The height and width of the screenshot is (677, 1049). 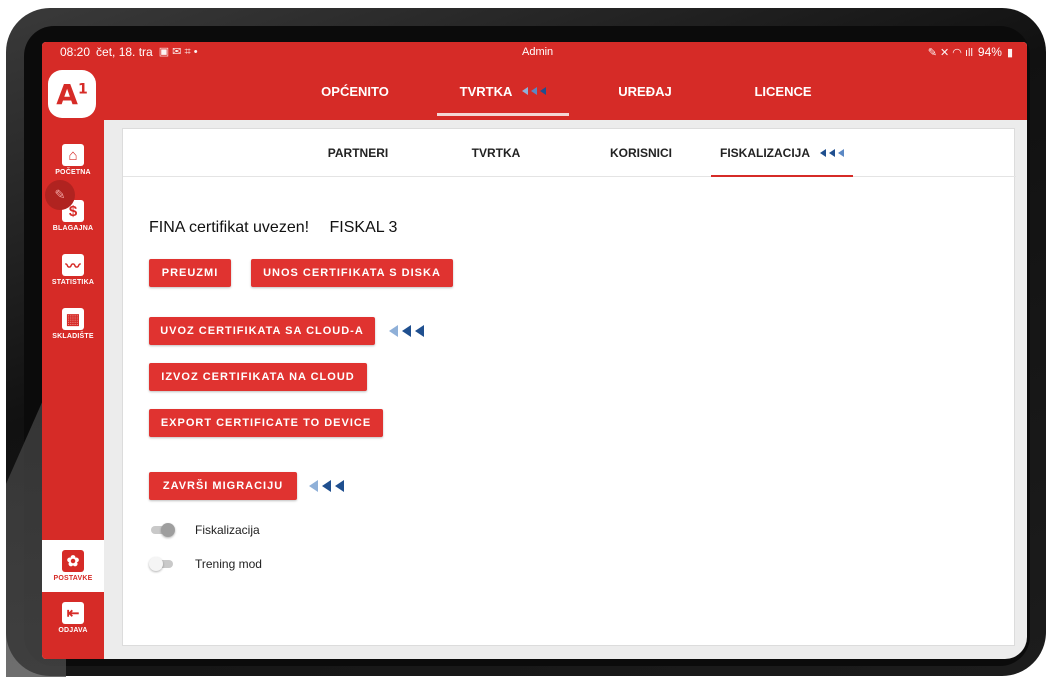 I want to click on chart-icon: 〰, so click(x=73, y=265).